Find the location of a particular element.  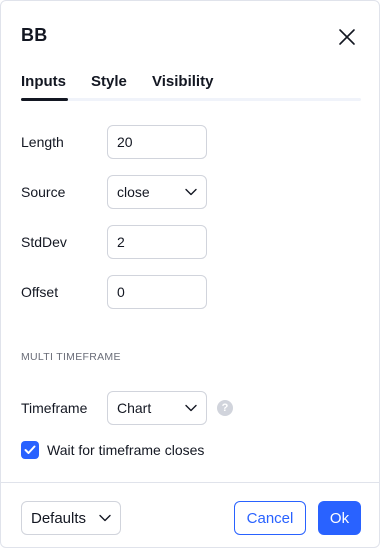

ok-button: Ok is located at coordinates (339, 518).